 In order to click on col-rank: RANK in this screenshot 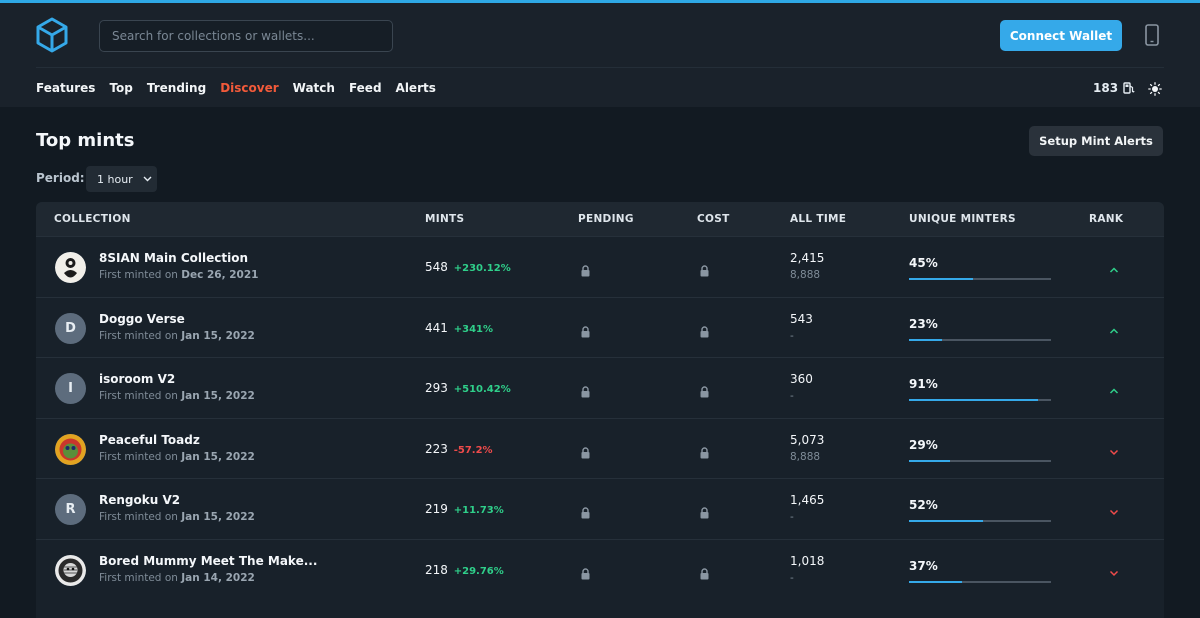, I will do `click(1106, 219)`.